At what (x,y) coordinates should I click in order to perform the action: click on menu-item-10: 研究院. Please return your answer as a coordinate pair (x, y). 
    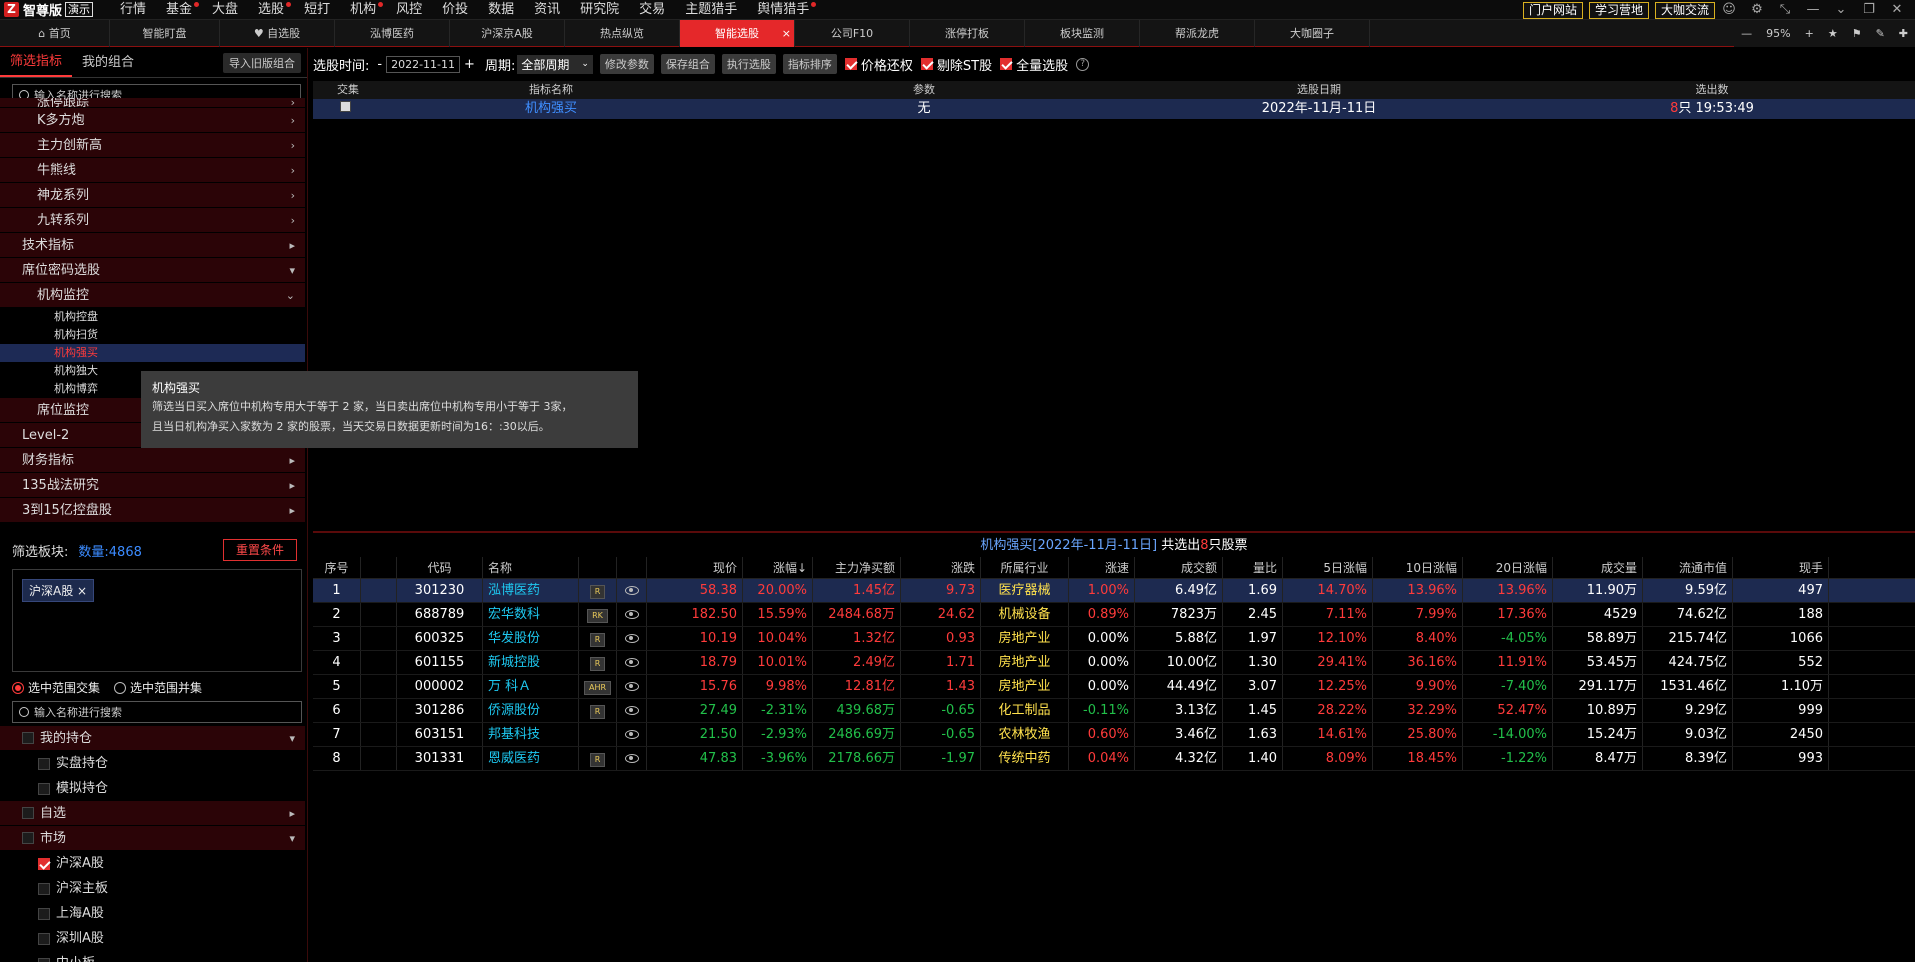
    Looking at the image, I should click on (599, 10).